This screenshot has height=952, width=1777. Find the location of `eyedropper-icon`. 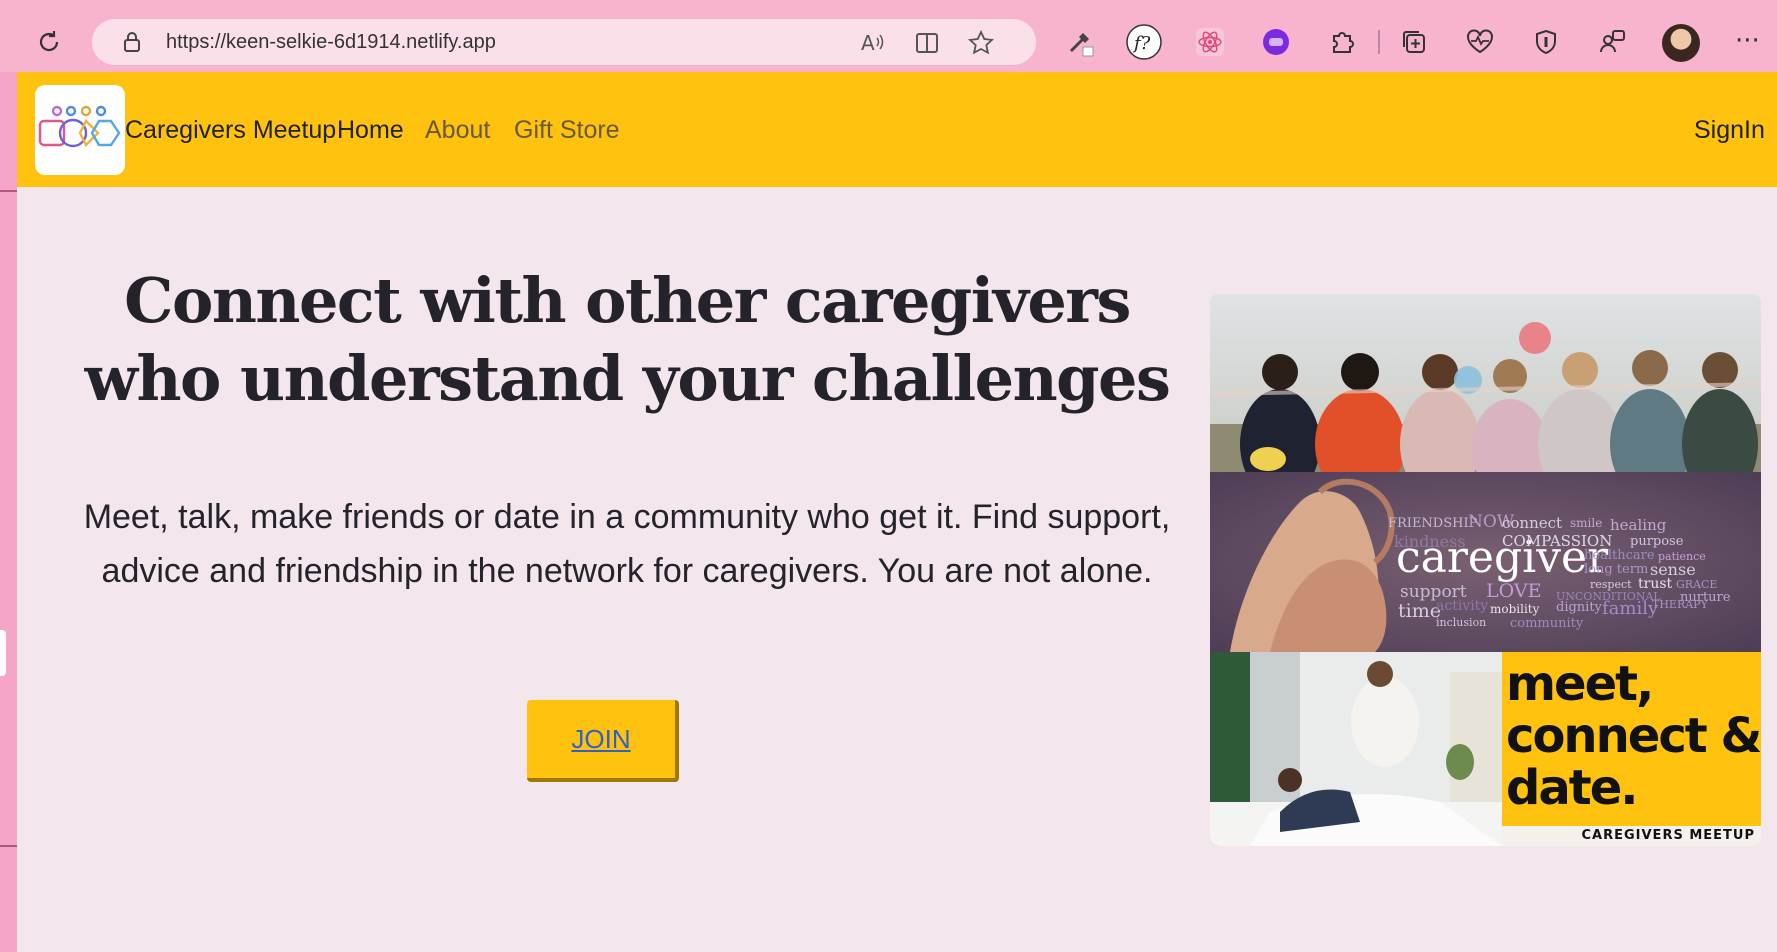

eyedropper-icon is located at coordinates (1080, 42).